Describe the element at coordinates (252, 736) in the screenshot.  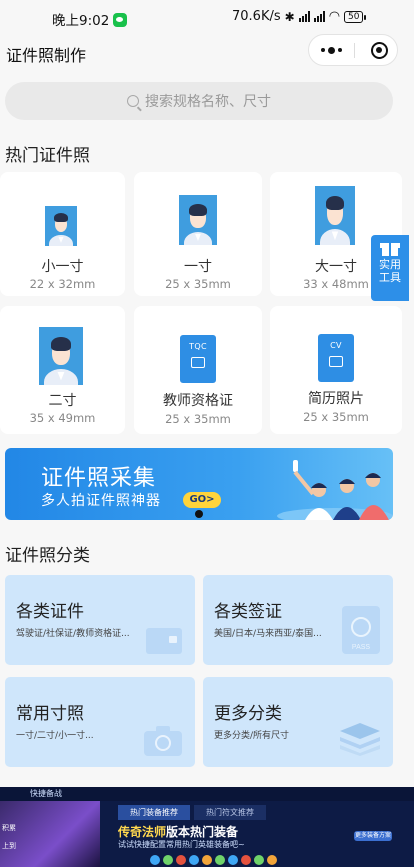
I see `category-sub: 更多分类/所有尺寸` at that location.